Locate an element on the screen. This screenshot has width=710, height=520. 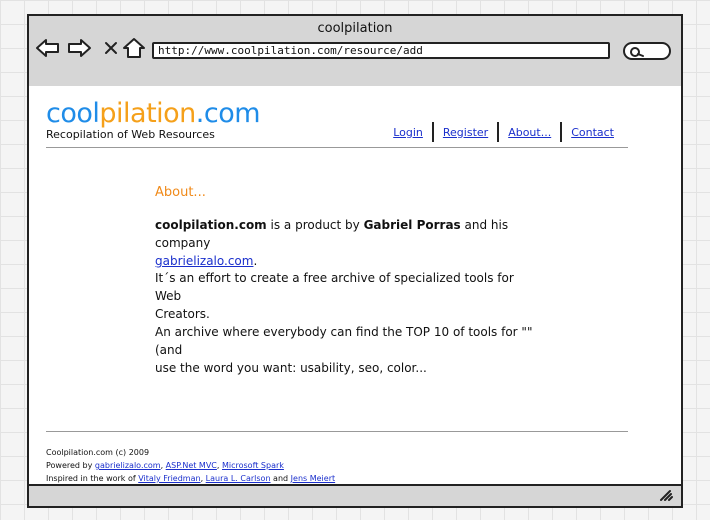
nav-link-contact: Contact is located at coordinates (592, 132).